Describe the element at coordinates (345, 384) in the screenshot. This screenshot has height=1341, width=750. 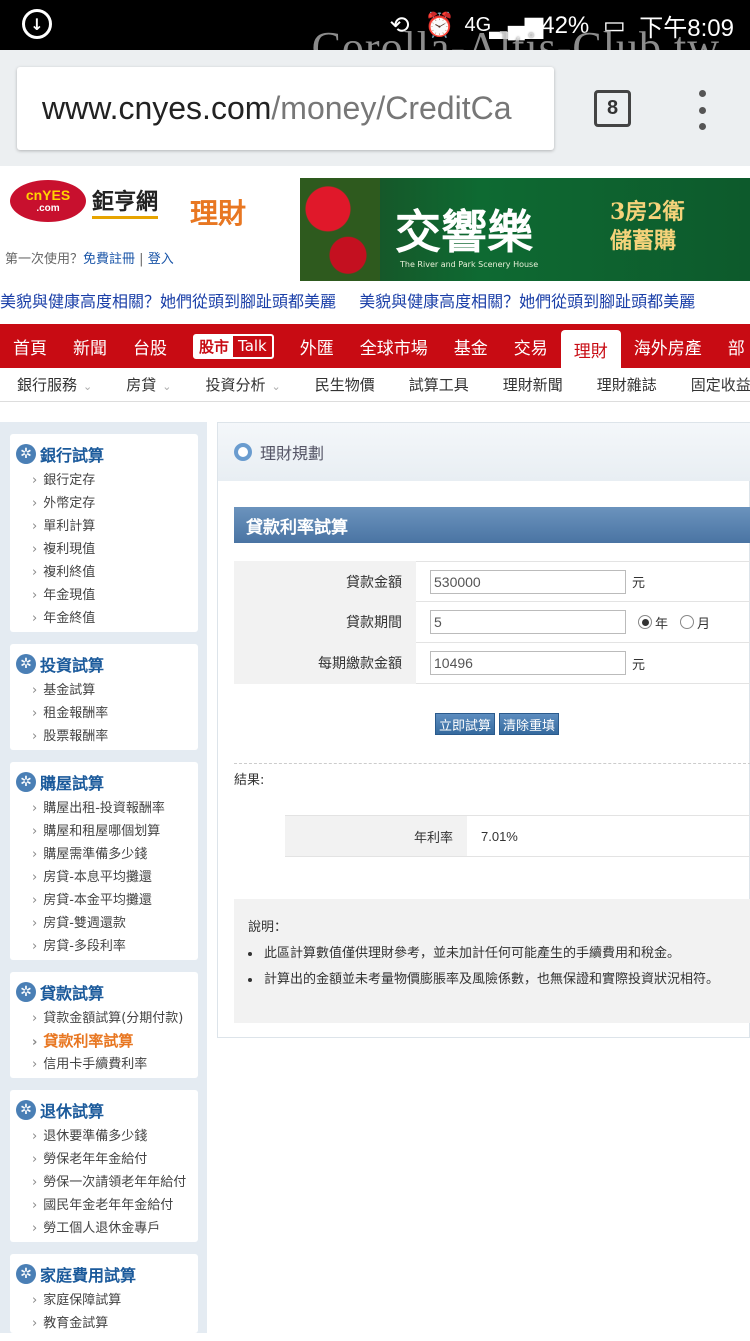
I see `subnav-prices: 民生物價` at that location.